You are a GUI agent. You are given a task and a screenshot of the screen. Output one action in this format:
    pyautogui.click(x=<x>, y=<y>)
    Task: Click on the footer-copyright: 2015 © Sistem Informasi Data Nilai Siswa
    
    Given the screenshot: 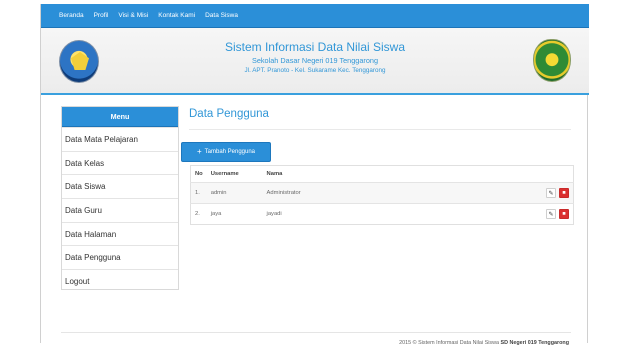 What is the action you would take?
    pyautogui.click(x=449, y=343)
    